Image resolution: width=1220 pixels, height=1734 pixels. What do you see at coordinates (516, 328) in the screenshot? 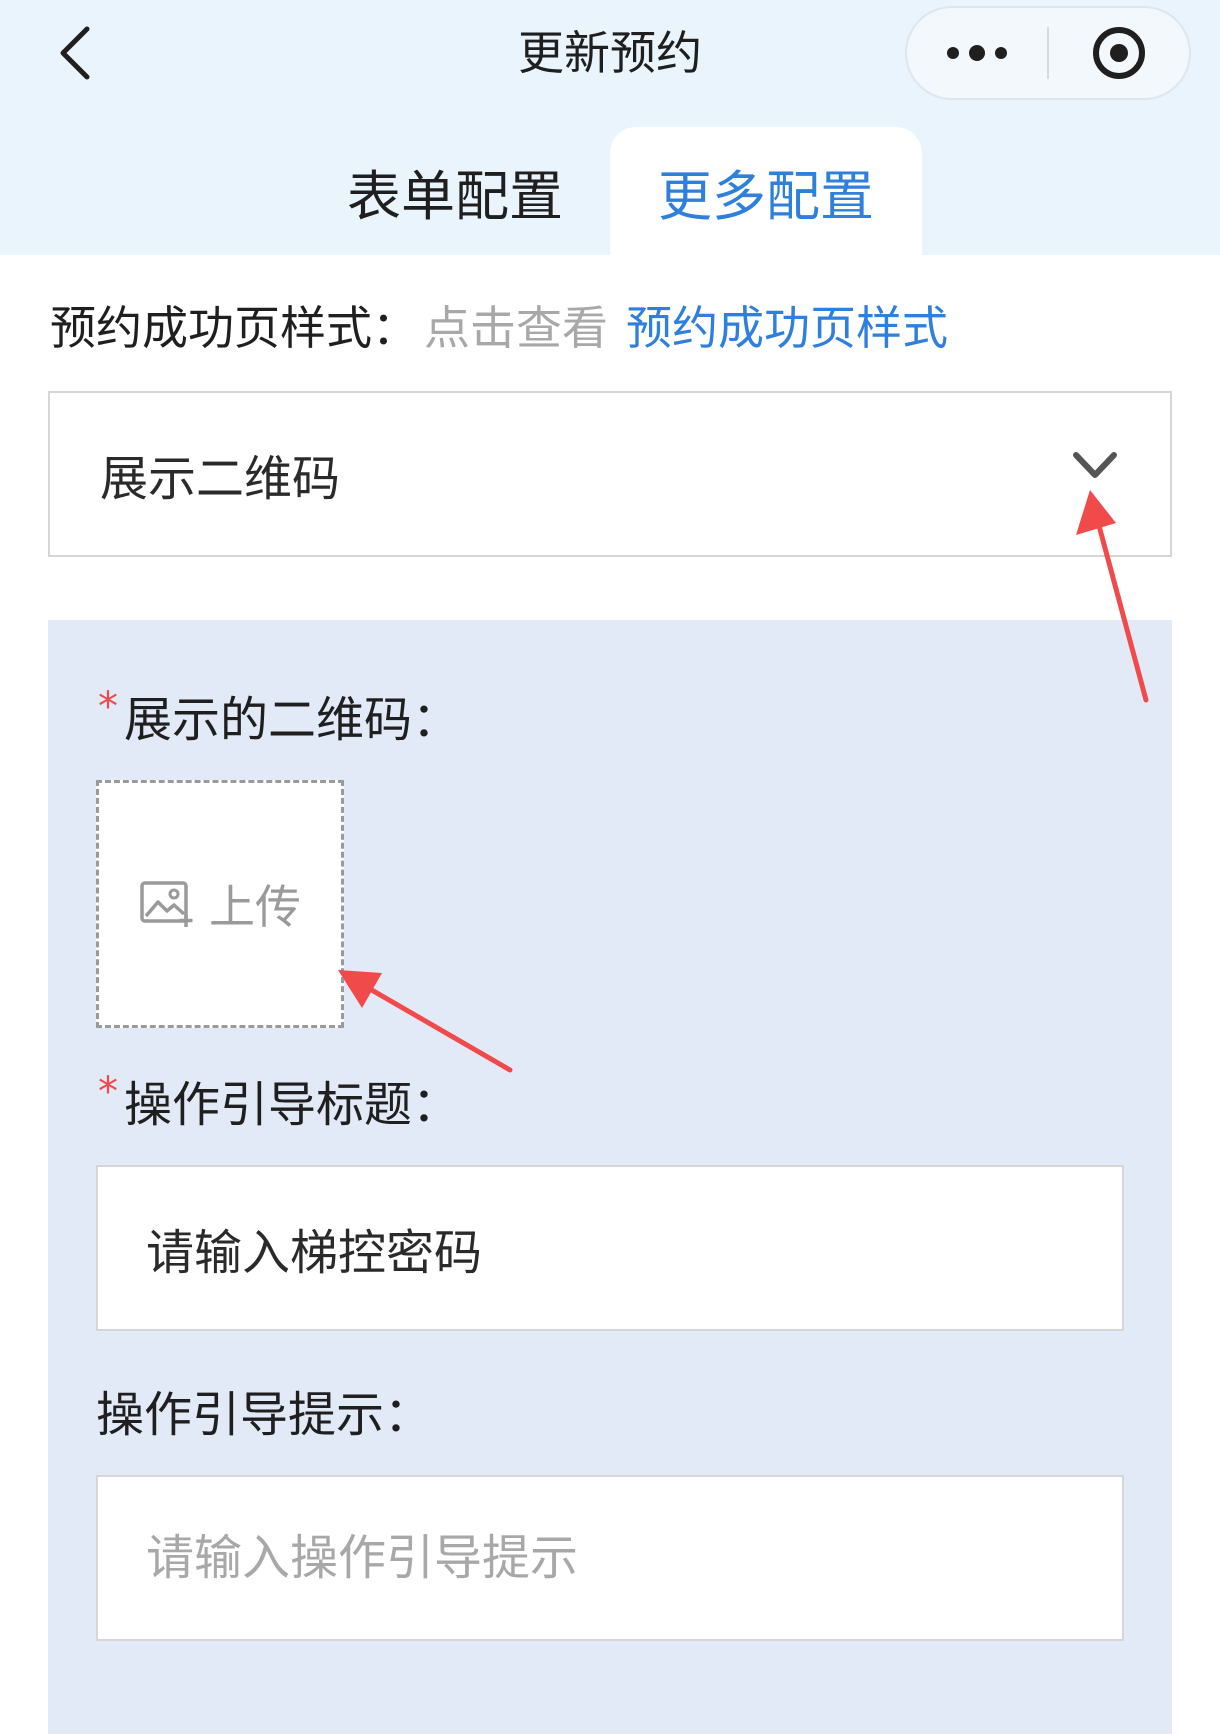
I see `success-style-hint: 点击查看` at bounding box center [516, 328].